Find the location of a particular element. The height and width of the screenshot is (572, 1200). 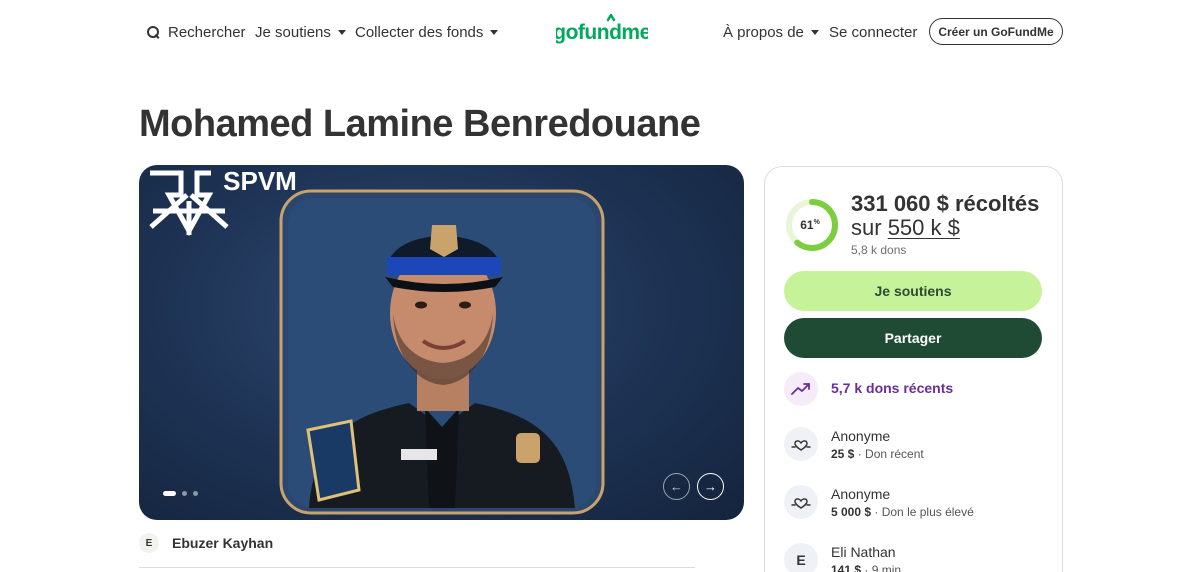

donation-detail: · 9 min is located at coordinates (883, 567).